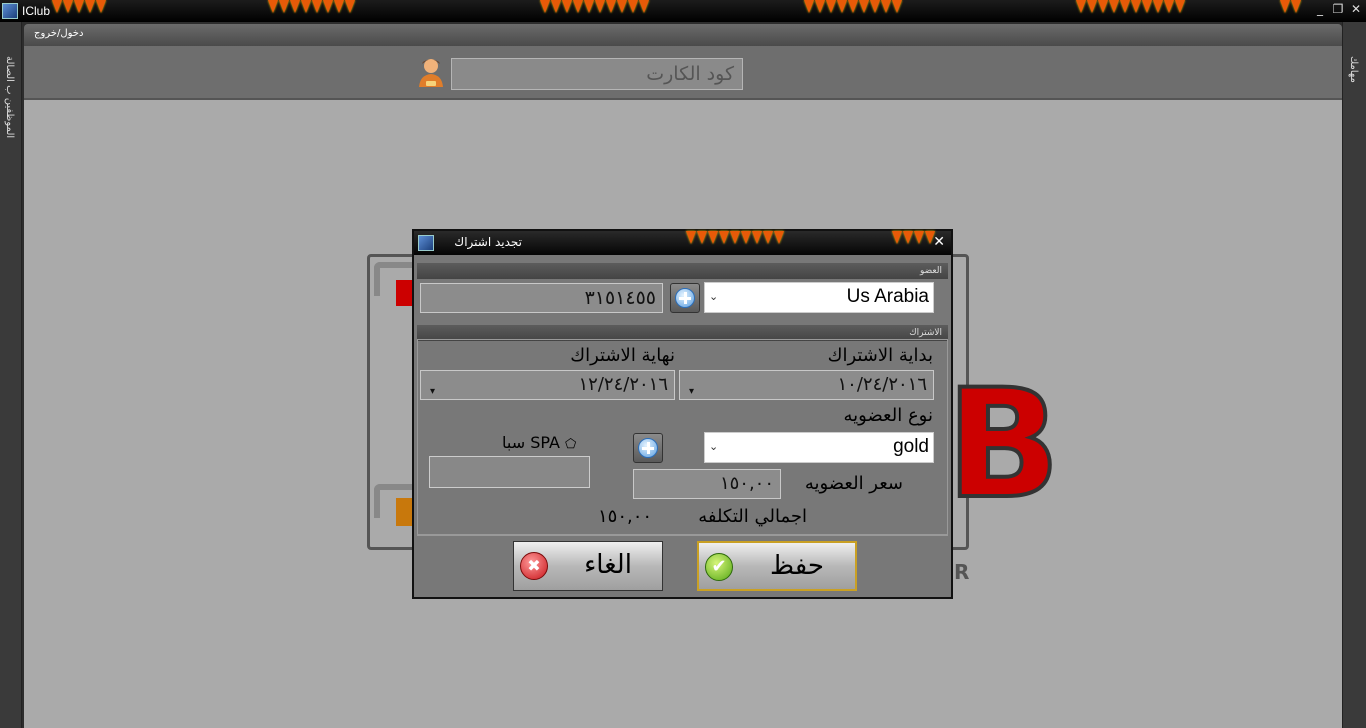  I want to click on membership-type-select: ⌄ gold, so click(819, 447).